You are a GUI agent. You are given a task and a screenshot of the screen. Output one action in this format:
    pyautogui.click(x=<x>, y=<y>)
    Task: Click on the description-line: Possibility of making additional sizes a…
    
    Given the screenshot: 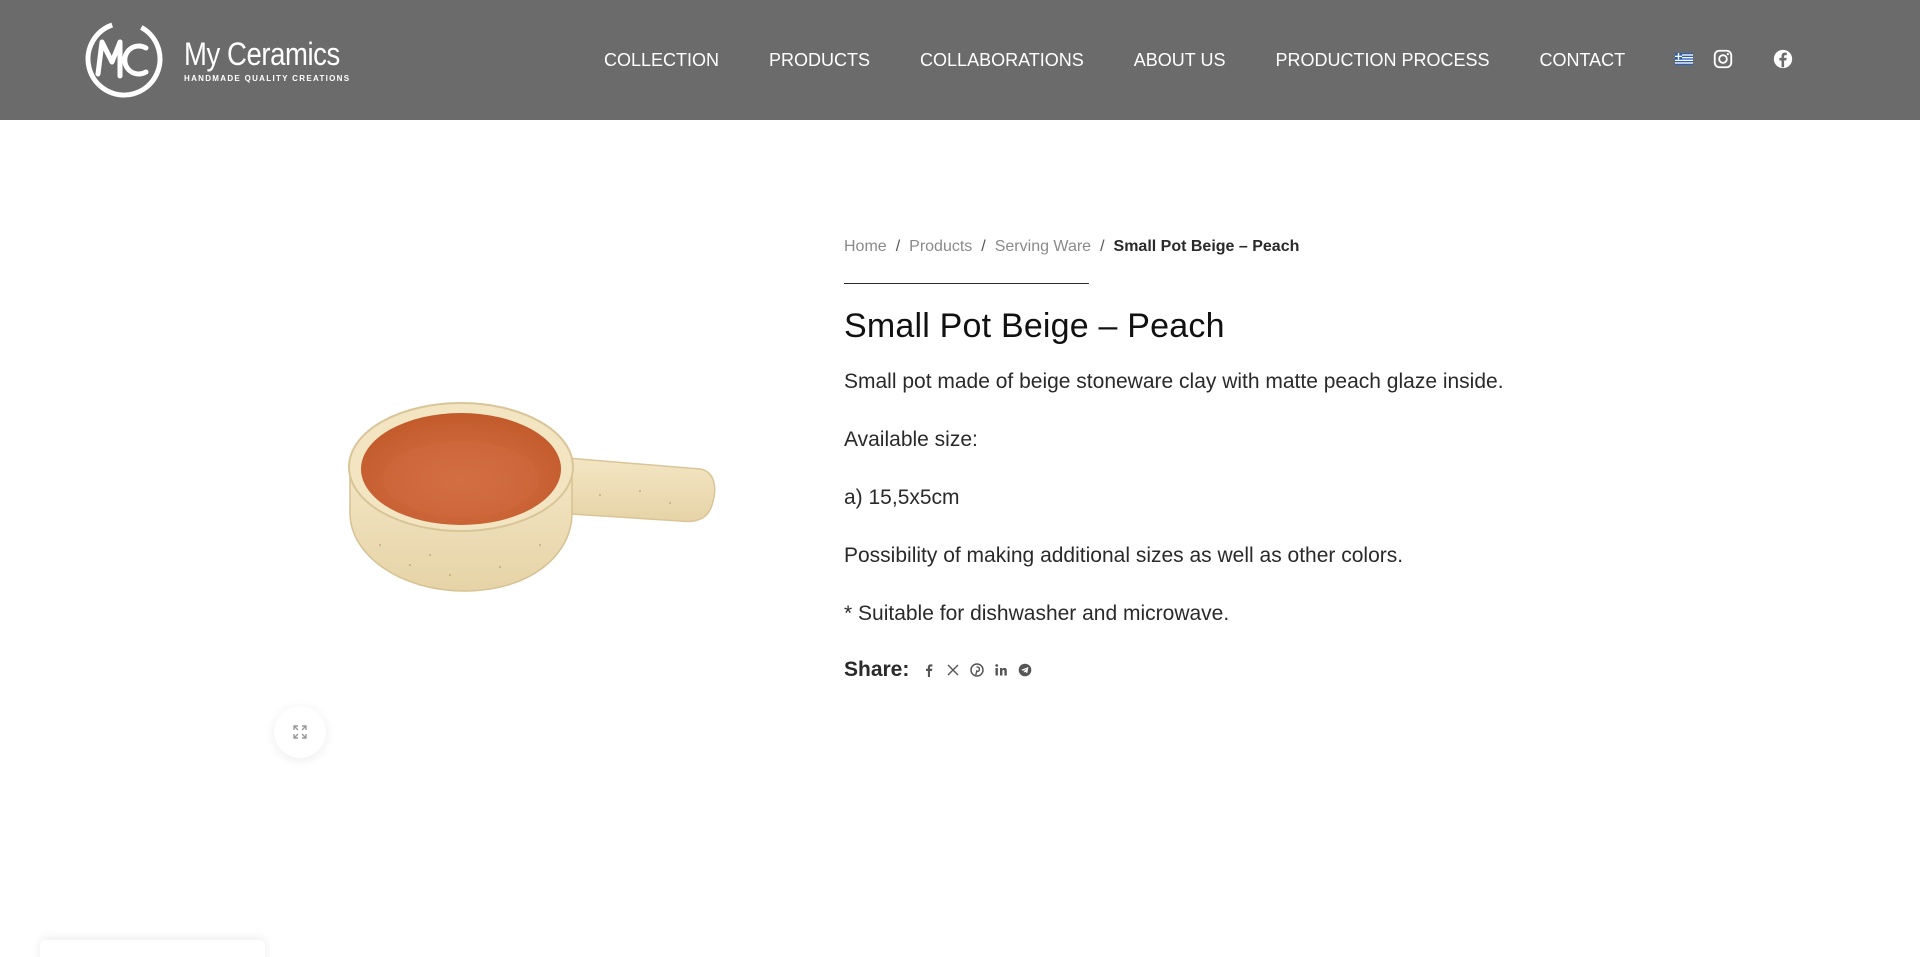 What is the action you would take?
    pyautogui.click(x=1124, y=555)
    